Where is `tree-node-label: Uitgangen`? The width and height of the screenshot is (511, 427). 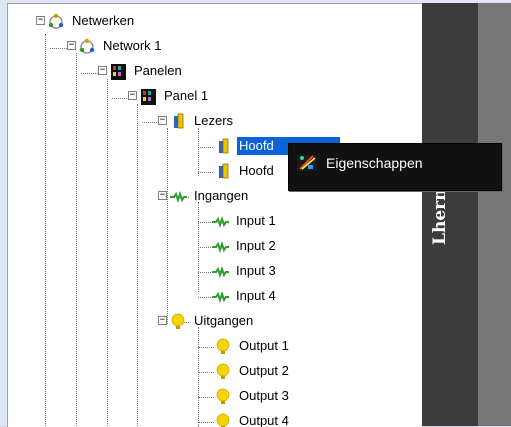
tree-node-label: Uitgangen is located at coordinates (223, 321).